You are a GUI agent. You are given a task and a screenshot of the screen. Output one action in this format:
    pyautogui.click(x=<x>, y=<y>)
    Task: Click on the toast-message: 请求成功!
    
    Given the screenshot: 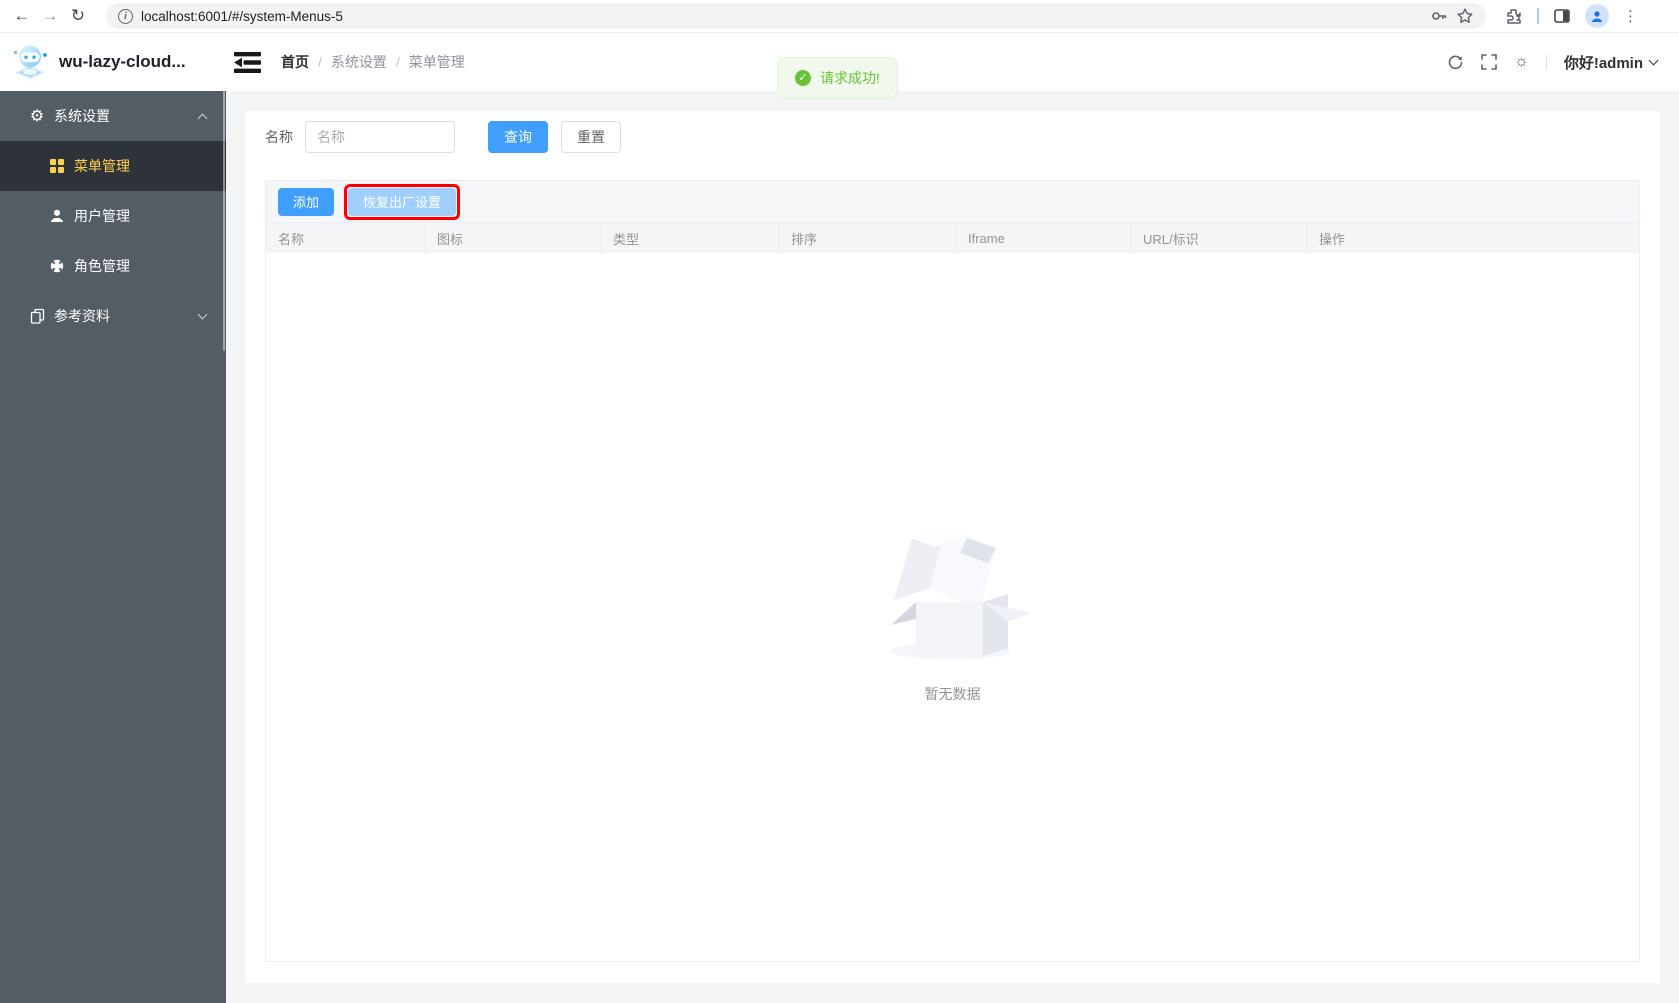 What is the action you would take?
    pyautogui.click(x=850, y=77)
    